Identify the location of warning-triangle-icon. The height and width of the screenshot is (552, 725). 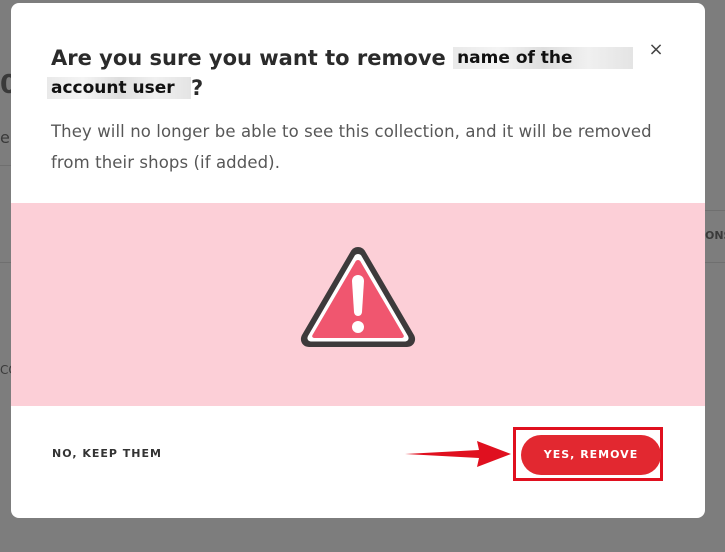
(358, 297).